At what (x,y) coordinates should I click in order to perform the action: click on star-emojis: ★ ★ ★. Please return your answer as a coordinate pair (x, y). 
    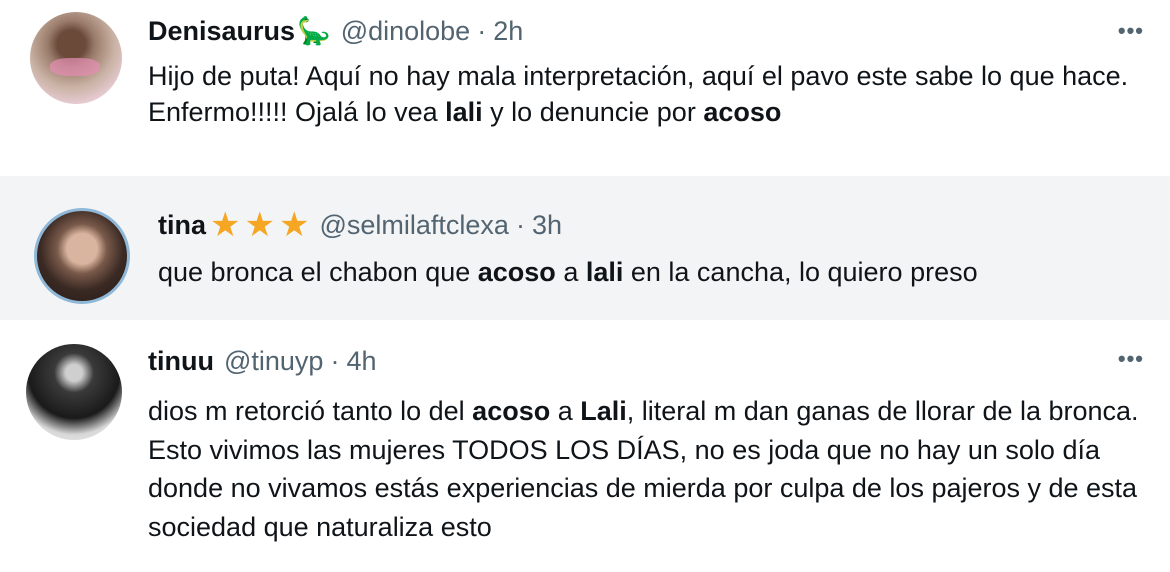
    Looking at the image, I should click on (259, 225).